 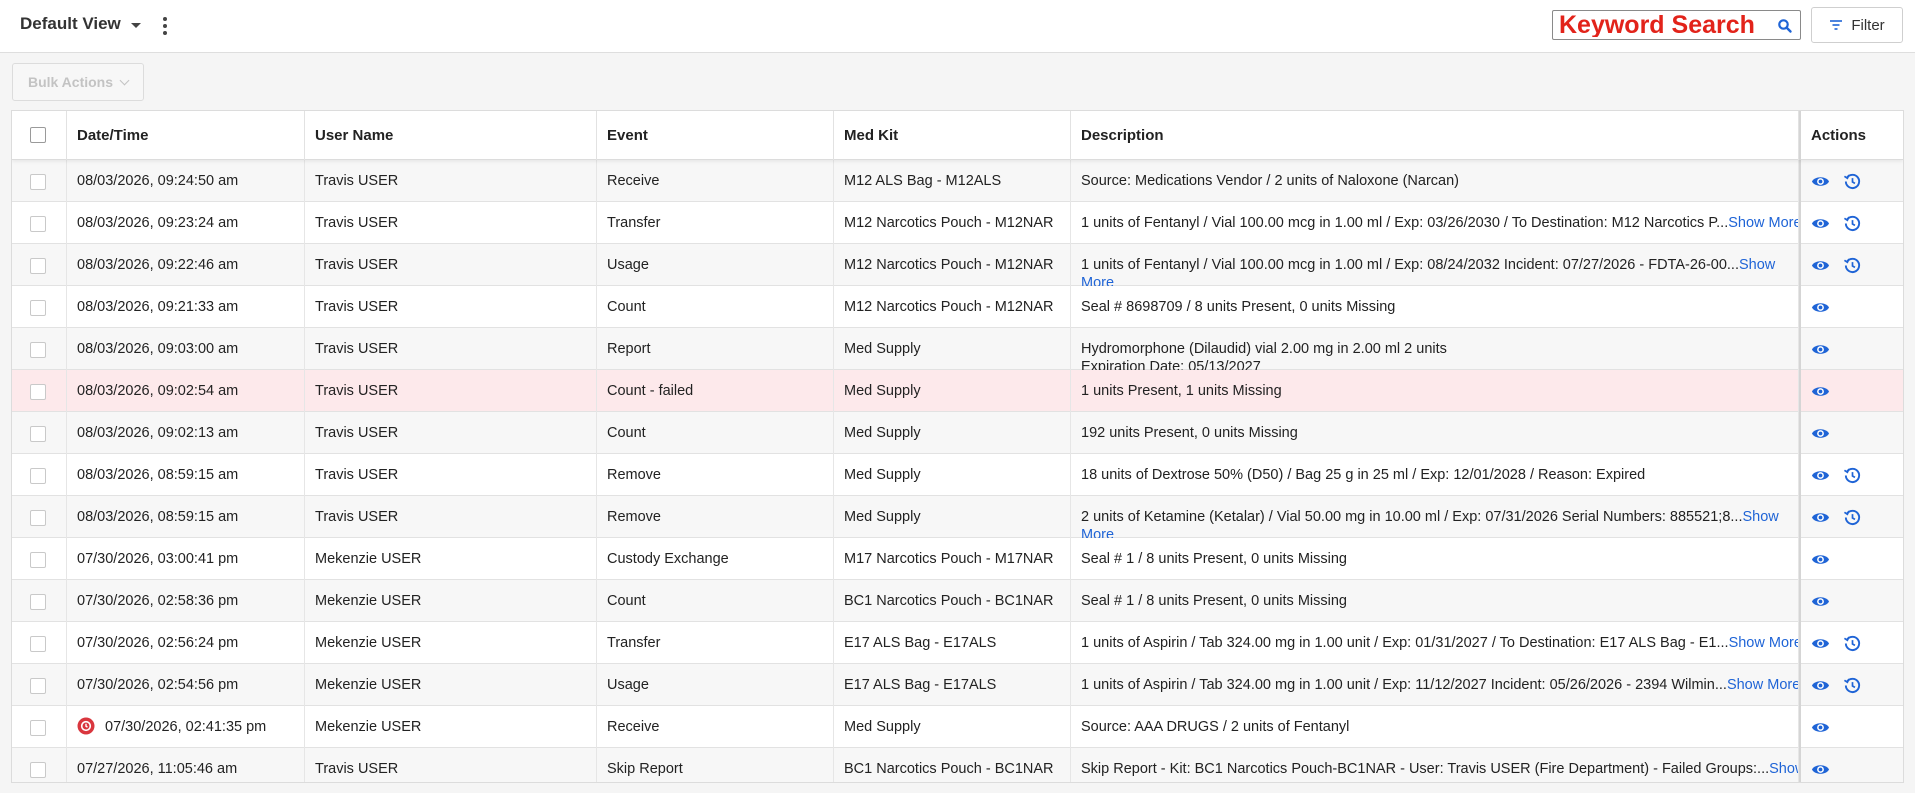 I want to click on cell-user: Mekenzie USER, so click(x=451, y=727).